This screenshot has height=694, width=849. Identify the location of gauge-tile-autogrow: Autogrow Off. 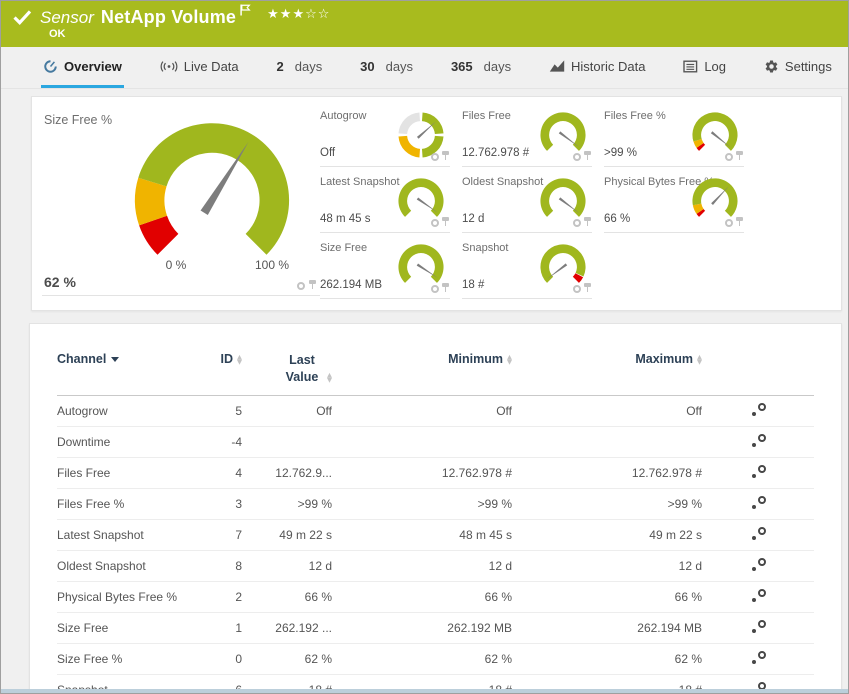
(385, 134).